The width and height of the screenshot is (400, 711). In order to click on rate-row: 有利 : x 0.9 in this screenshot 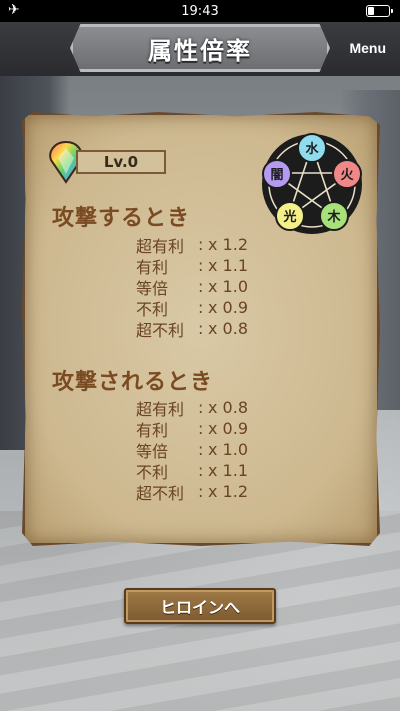, I will do `click(216, 429)`.